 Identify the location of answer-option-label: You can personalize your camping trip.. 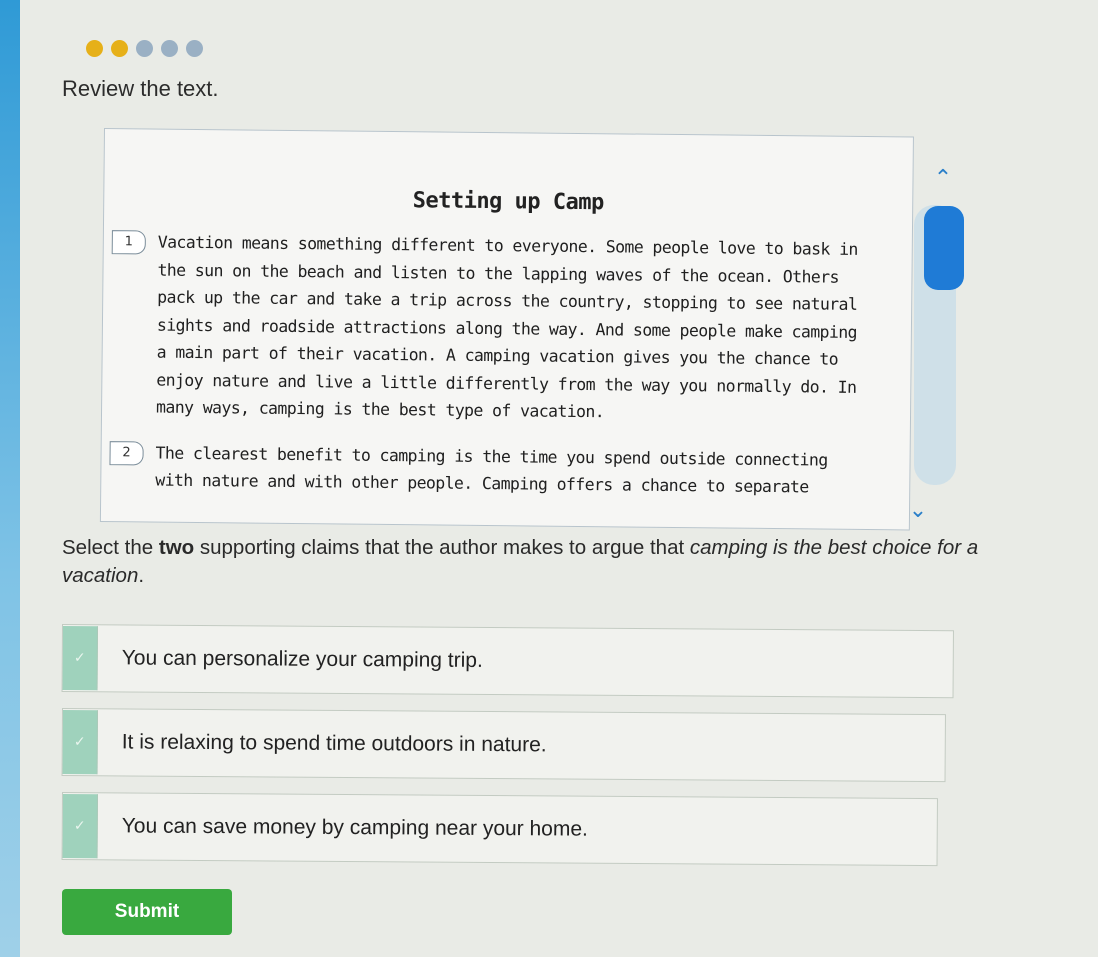
(302, 659).